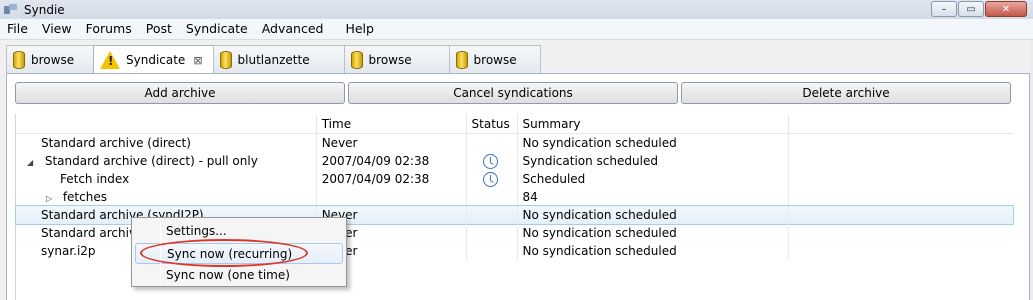  I want to click on column-header-filler, so click(901, 124).